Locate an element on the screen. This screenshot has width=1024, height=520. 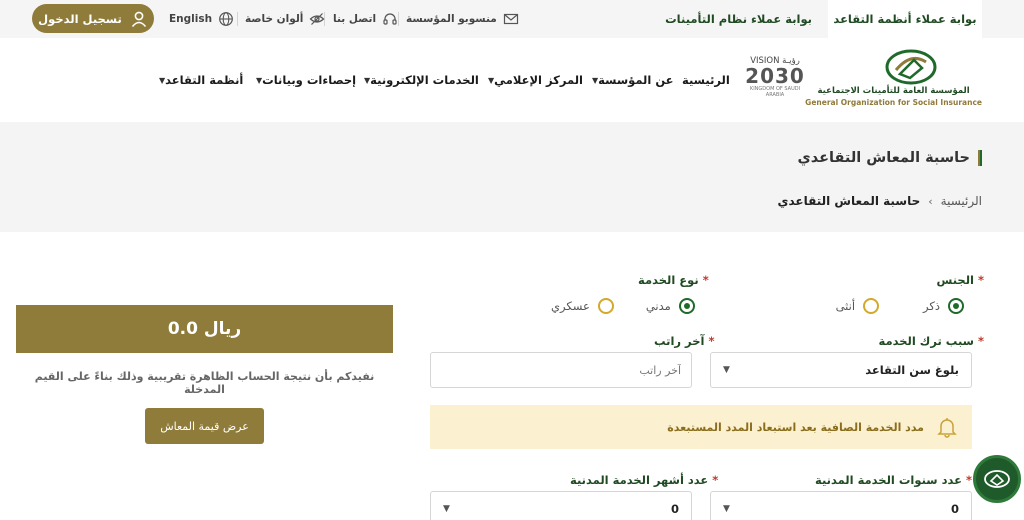
mail-icon is located at coordinates (510, 19).